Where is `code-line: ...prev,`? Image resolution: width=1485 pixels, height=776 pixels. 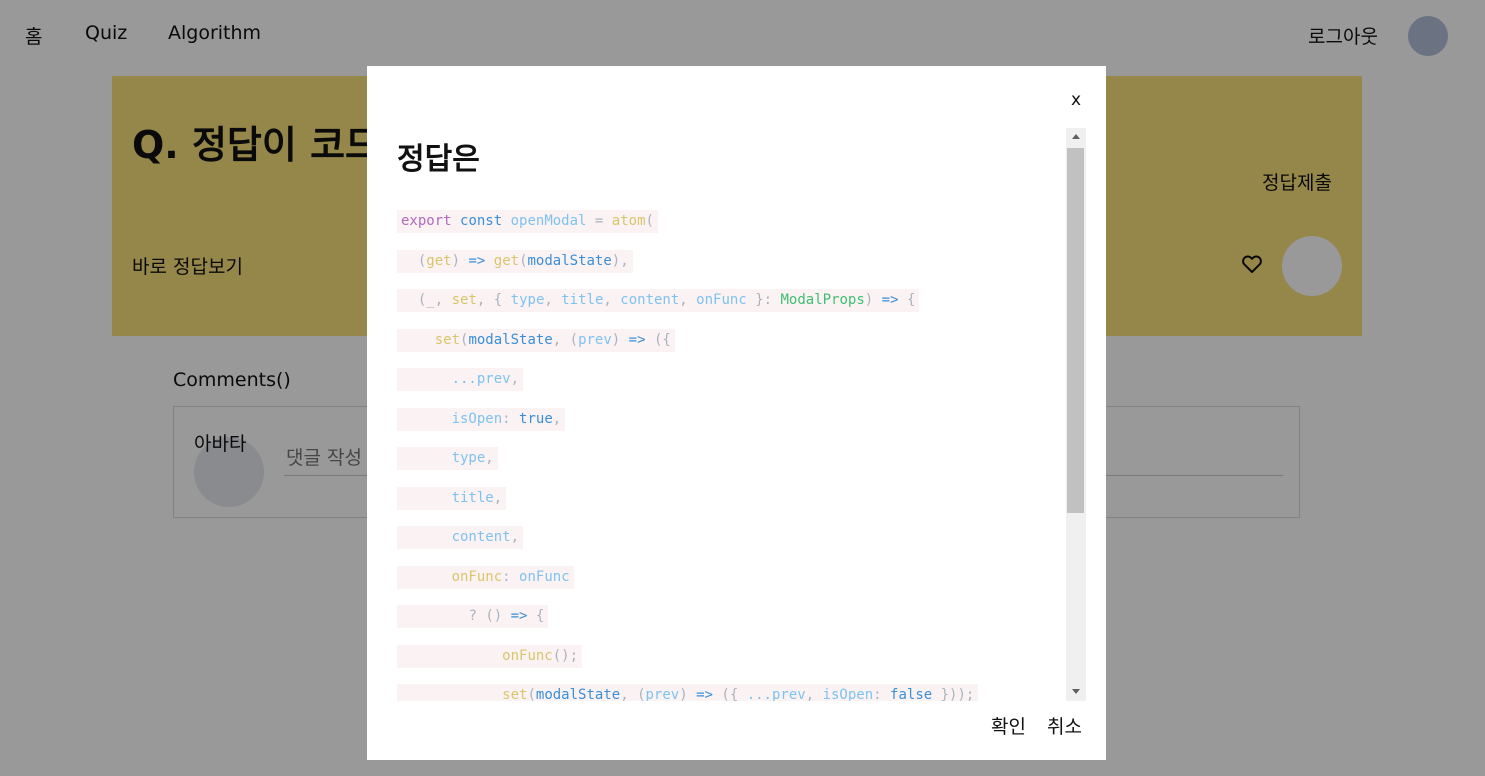
code-line: ...prev, is located at coordinates (460, 379).